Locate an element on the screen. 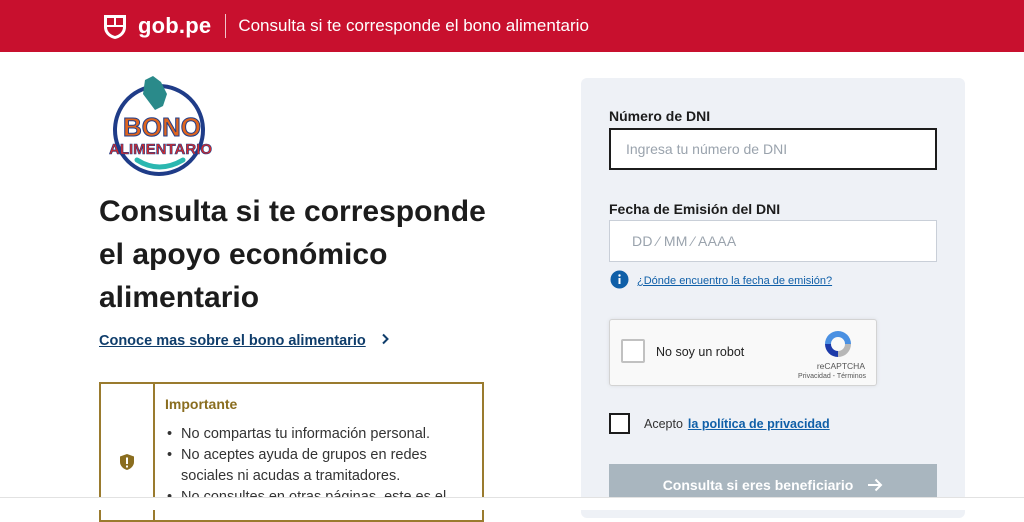 The image size is (1024, 522). issue-date-help: ¿Dónde encuentro la fecha de emisión? is located at coordinates (721, 281).